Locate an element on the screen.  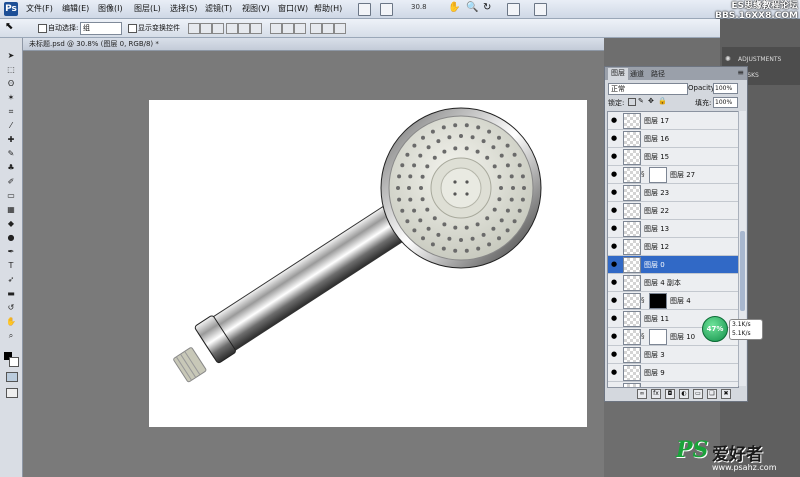
distribute-right-icon is located at coordinates (340, 28).